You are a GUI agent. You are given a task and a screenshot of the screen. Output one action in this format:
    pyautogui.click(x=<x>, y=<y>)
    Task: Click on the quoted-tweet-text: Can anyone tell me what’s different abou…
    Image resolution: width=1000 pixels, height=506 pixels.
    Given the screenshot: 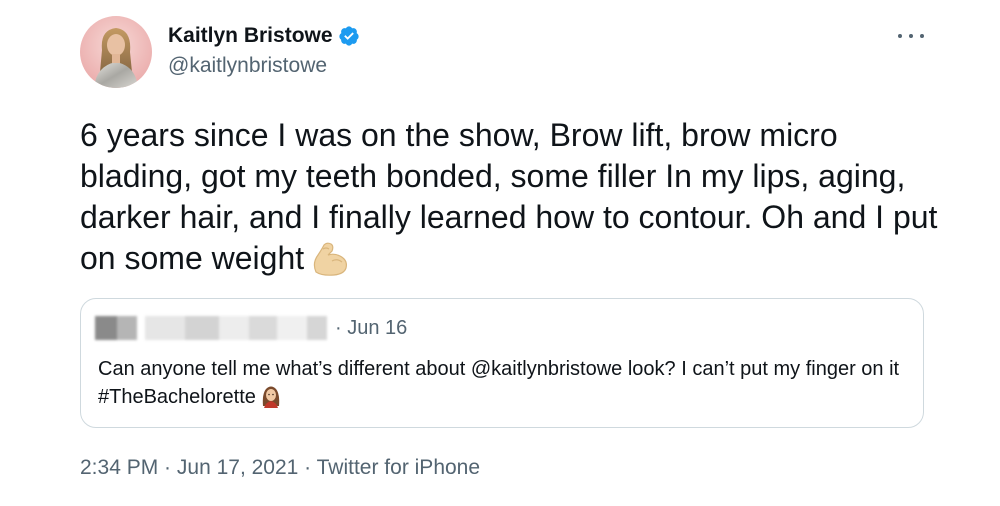 What is the action you would take?
    pyautogui.click(x=499, y=383)
    